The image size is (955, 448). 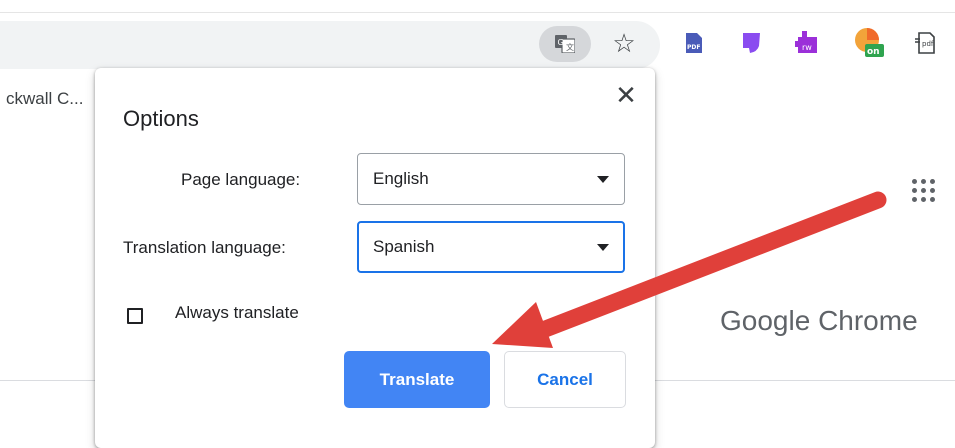 I want to click on page-language-label: Page language:, so click(x=241, y=179).